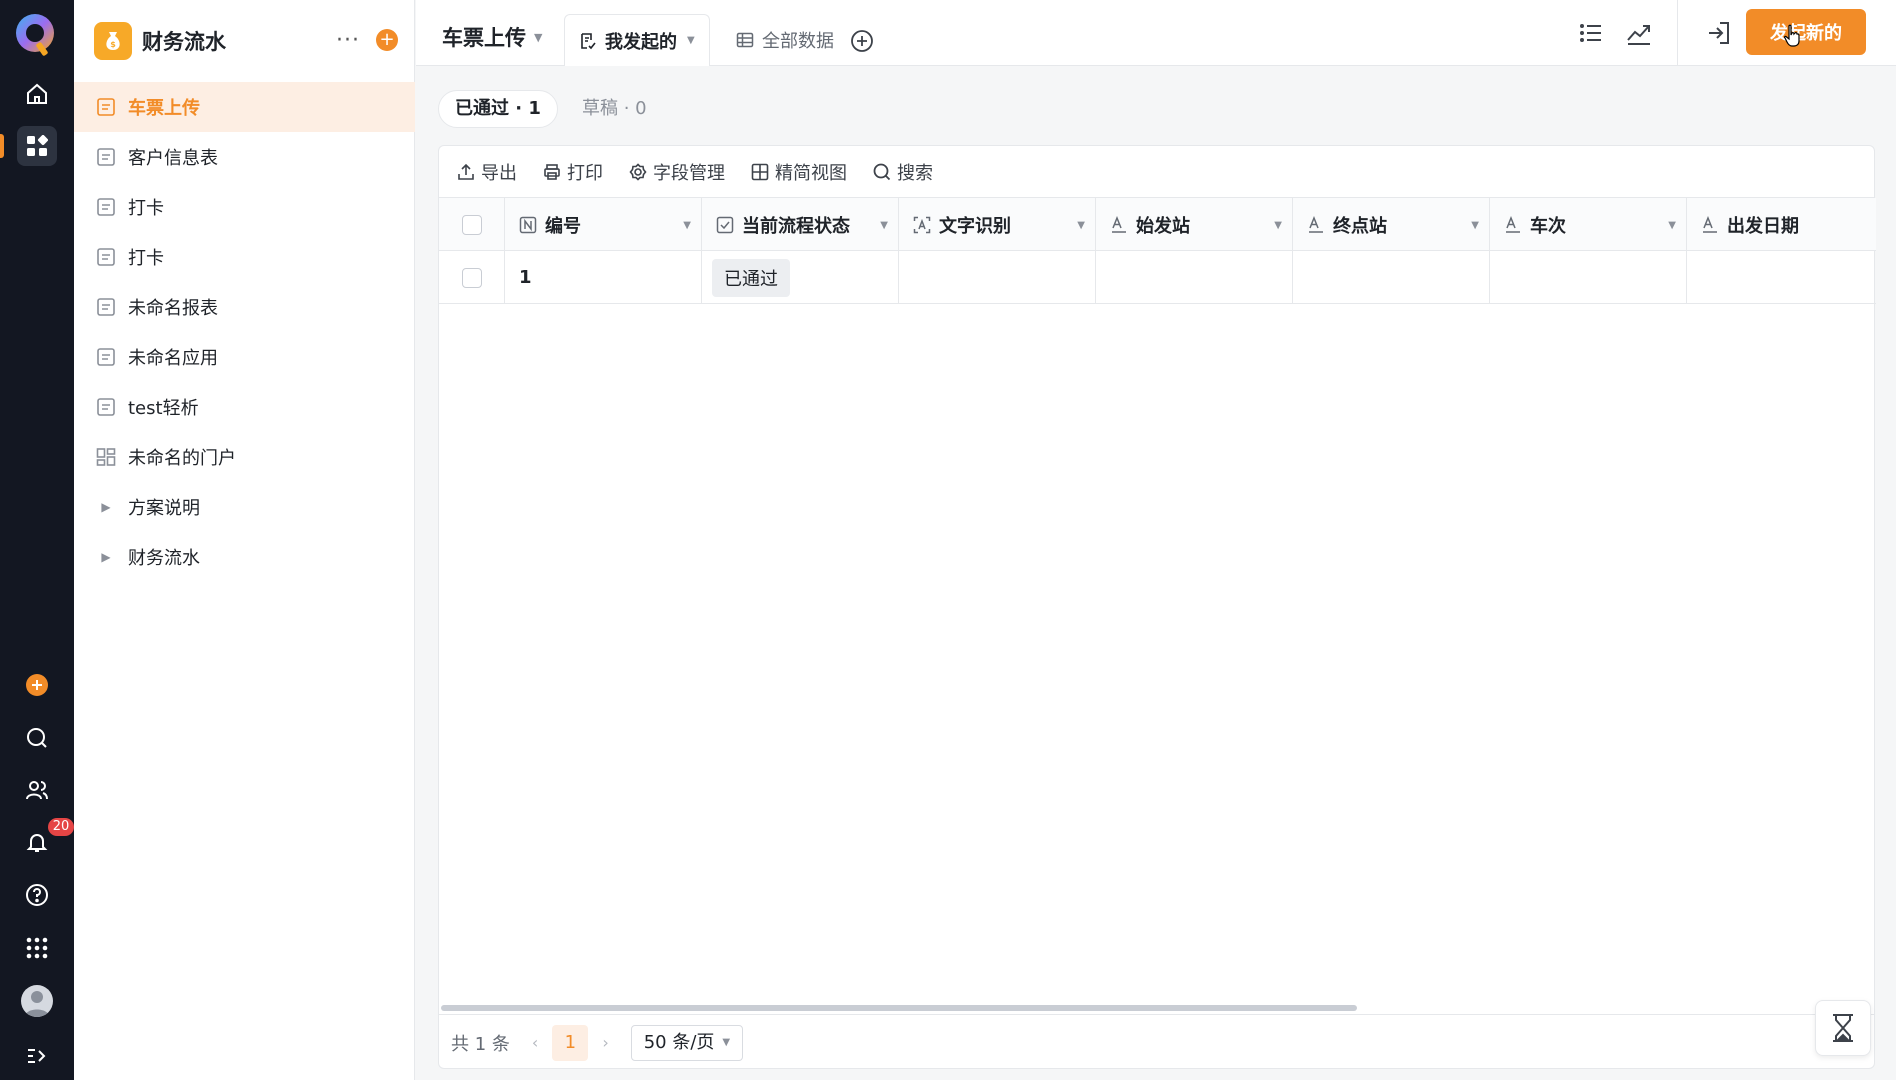 Image resolution: width=1896 pixels, height=1080 pixels. What do you see at coordinates (535, 1042) in the screenshot?
I see `prev-page-icon: ‹` at bounding box center [535, 1042].